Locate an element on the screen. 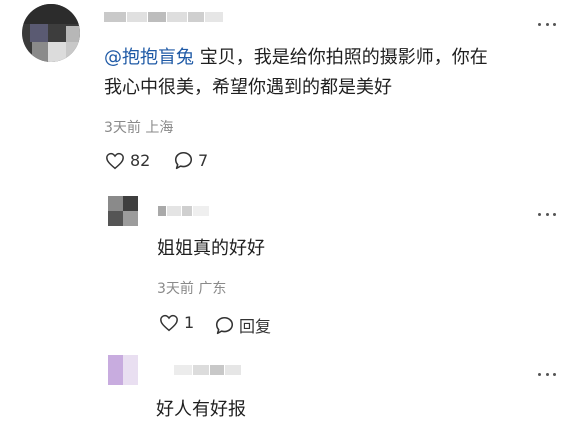  comment-meta: 3天前 上海 is located at coordinates (138, 127).